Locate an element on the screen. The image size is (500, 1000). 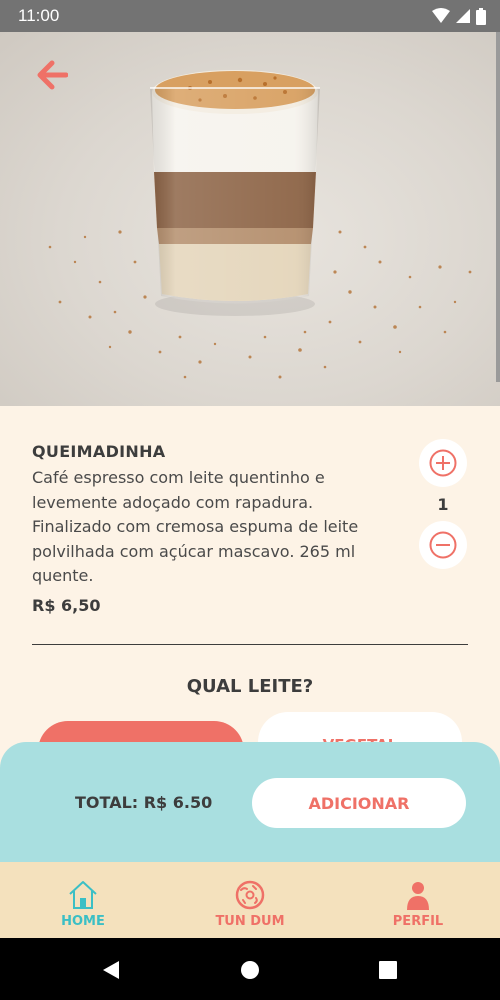
triangle-back-icon is located at coordinates (111, 970).